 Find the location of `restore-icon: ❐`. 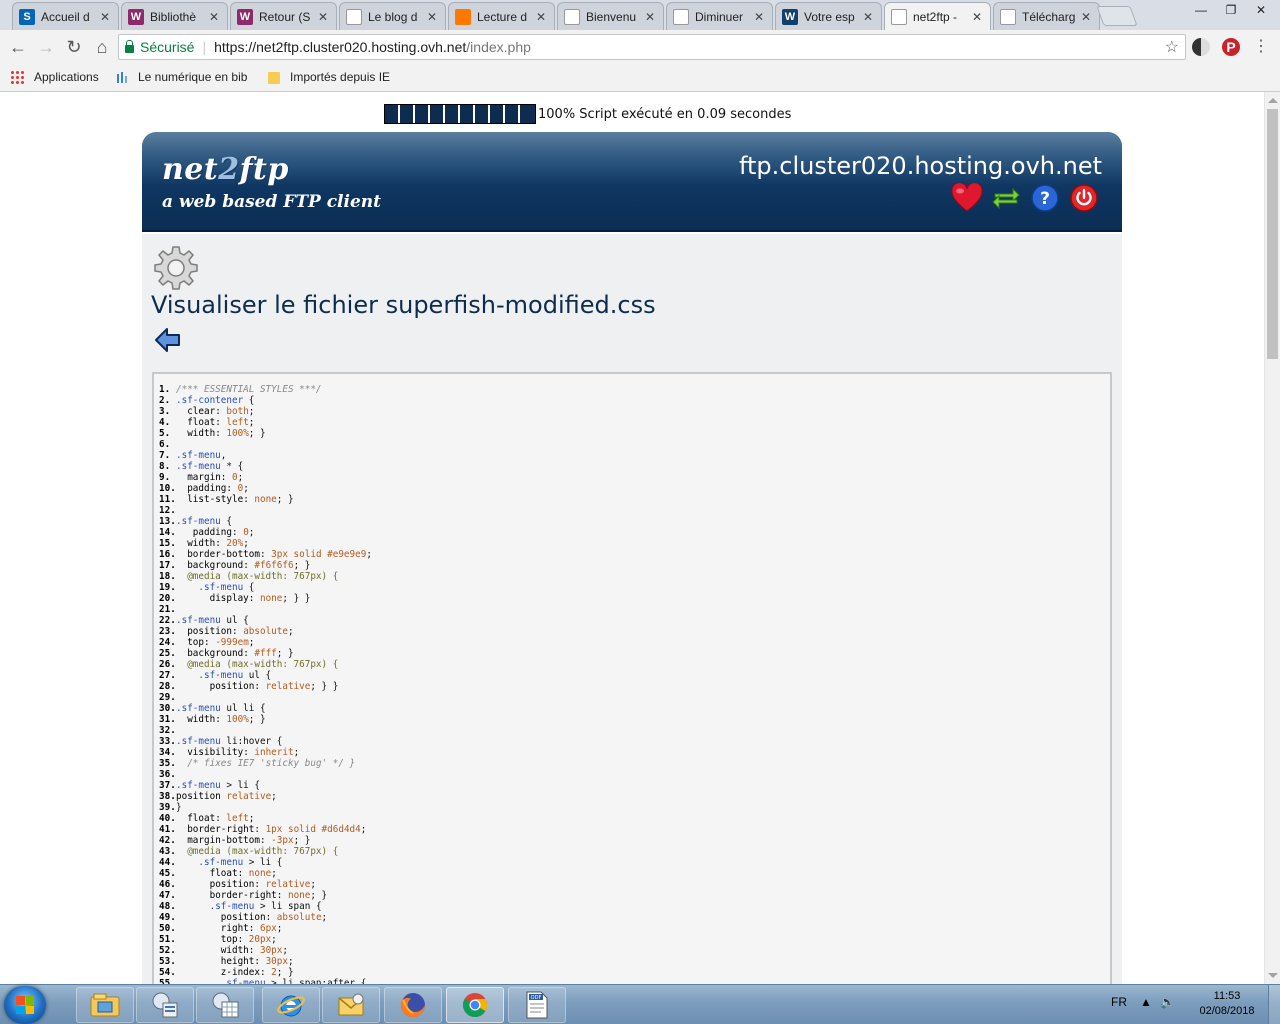

restore-icon: ❐ is located at coordinates (1231, 10).